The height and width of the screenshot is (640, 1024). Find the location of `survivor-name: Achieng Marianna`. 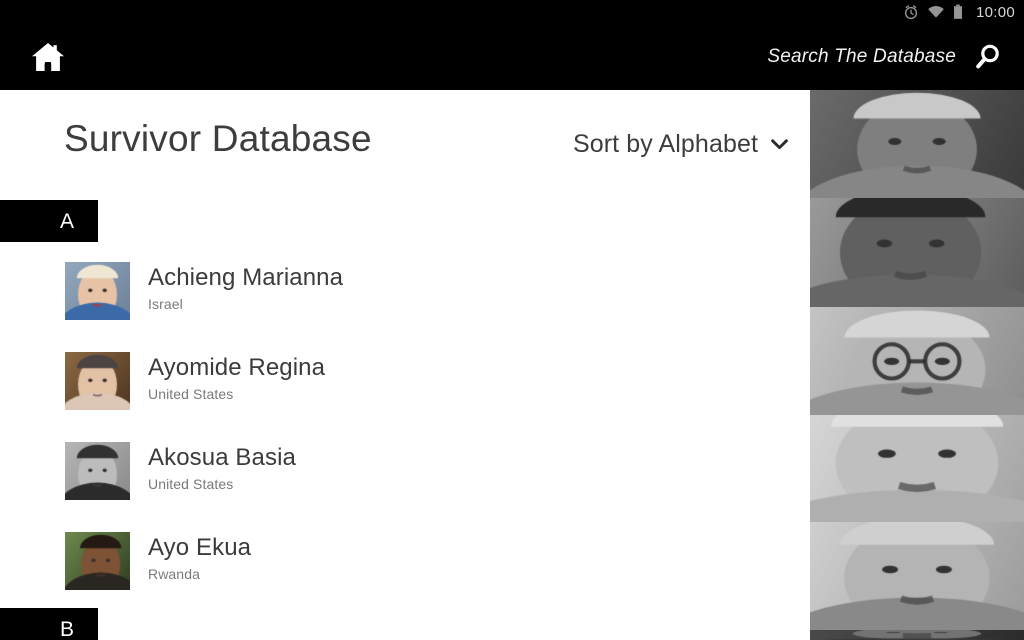

survivor-name: Achieng Marianna is located at coordinates (246, 277).